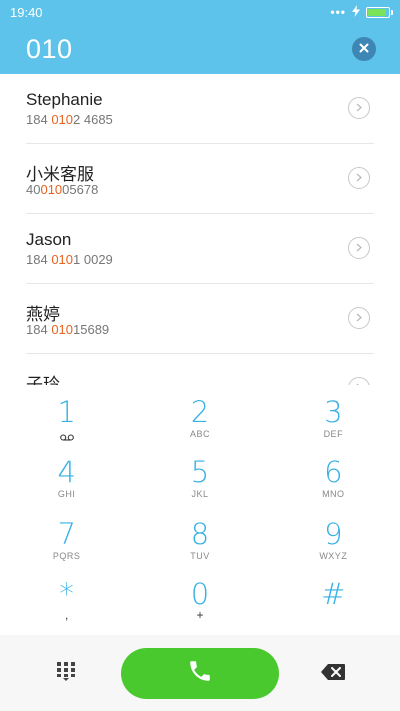 The height and width of the screenshot is (711, 400). I want to click on contact-number: 184 0102 4685, so click(69, 119).